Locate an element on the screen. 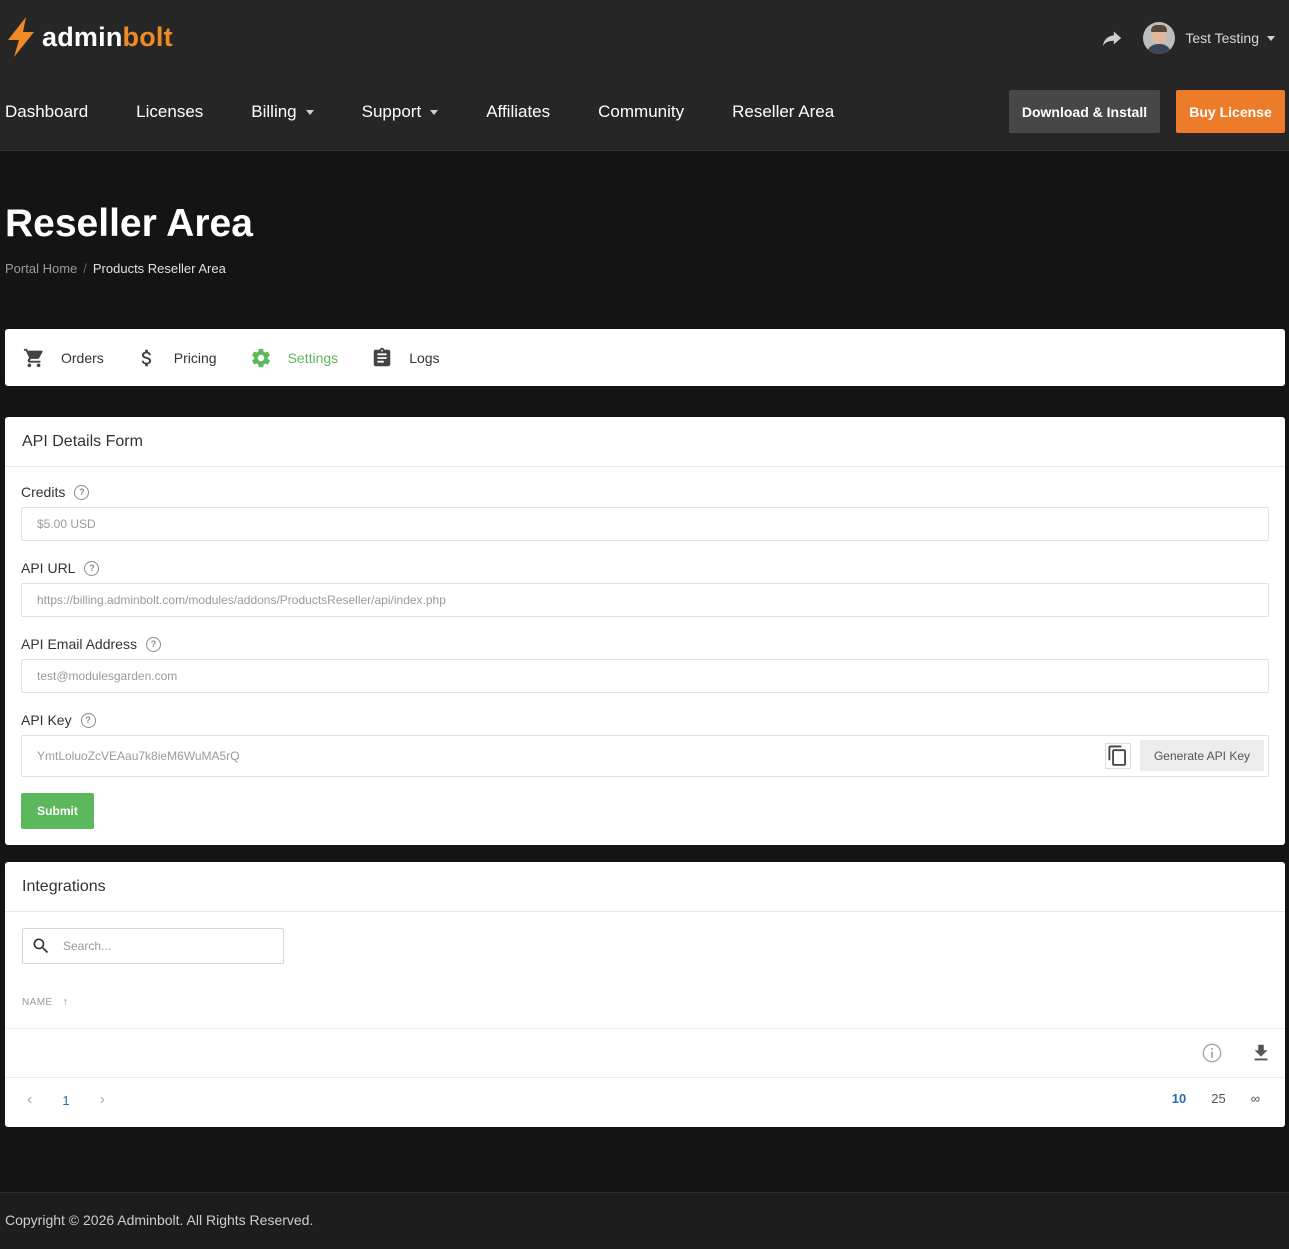 The image size is (1289, 1249). search-icon is located at coordinates (41, 946).